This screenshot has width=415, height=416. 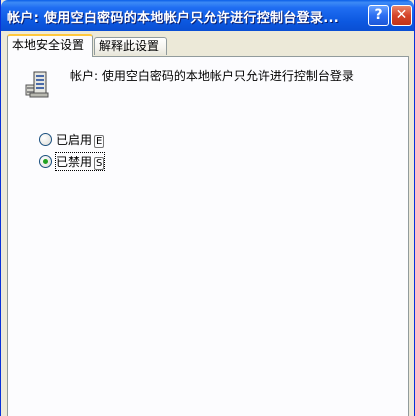 What do you see at coordinates (99, 141) in the screenshot?
I see `enabled-hotkey: E` at bounding box center [99, 141].